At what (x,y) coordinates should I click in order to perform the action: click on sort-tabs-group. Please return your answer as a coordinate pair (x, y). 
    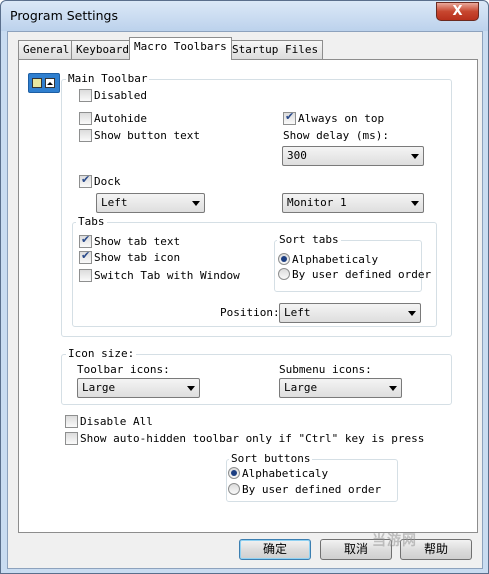
    Looking at the image, I should click on (348, 266).